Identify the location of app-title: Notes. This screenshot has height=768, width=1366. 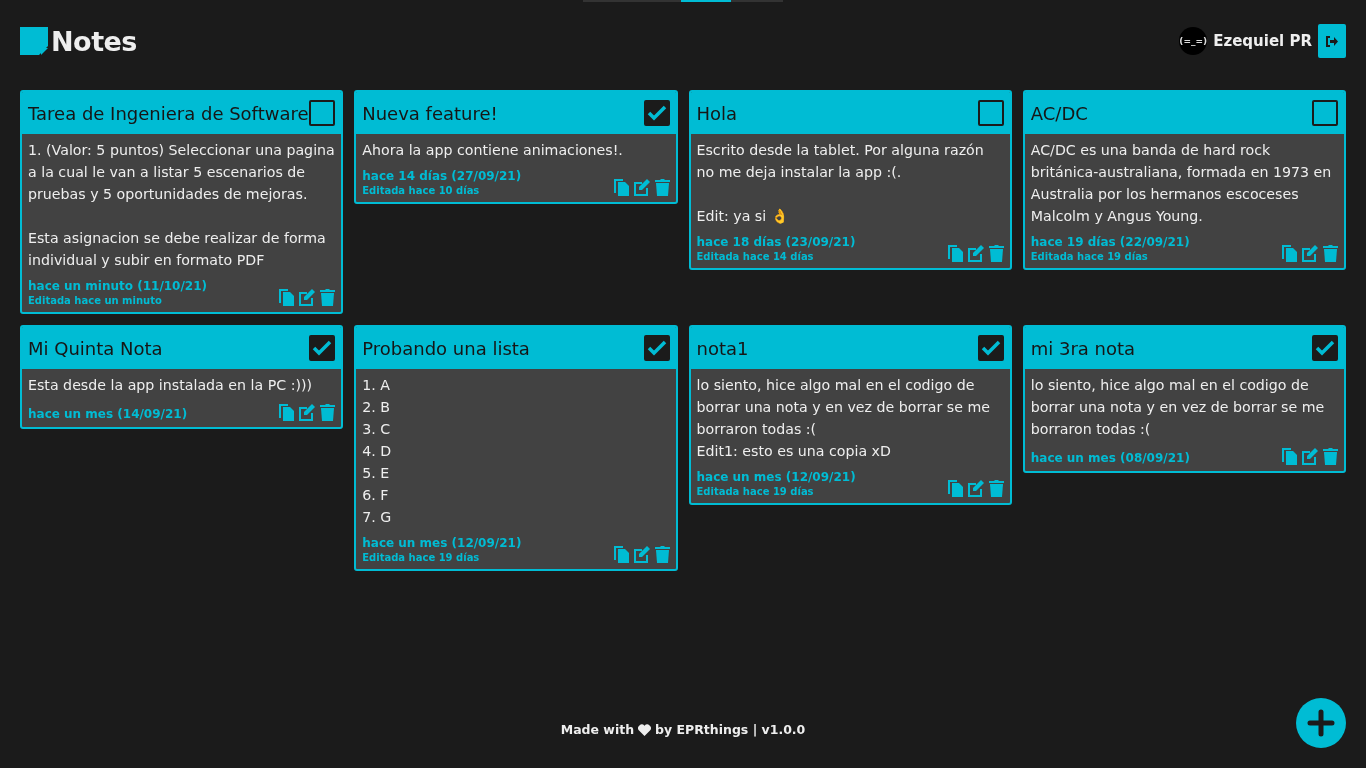
(94, 41).